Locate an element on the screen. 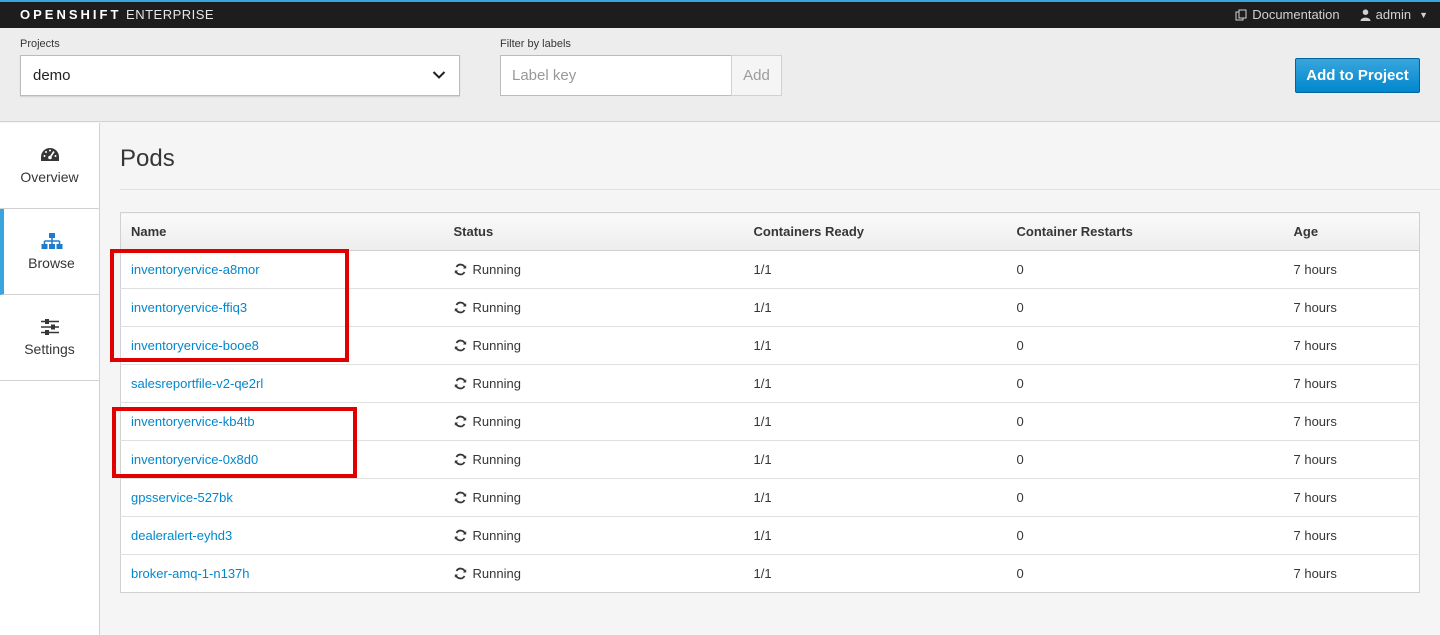  sidebar: Overview Browse Settings is located at coordinates (50, 379).